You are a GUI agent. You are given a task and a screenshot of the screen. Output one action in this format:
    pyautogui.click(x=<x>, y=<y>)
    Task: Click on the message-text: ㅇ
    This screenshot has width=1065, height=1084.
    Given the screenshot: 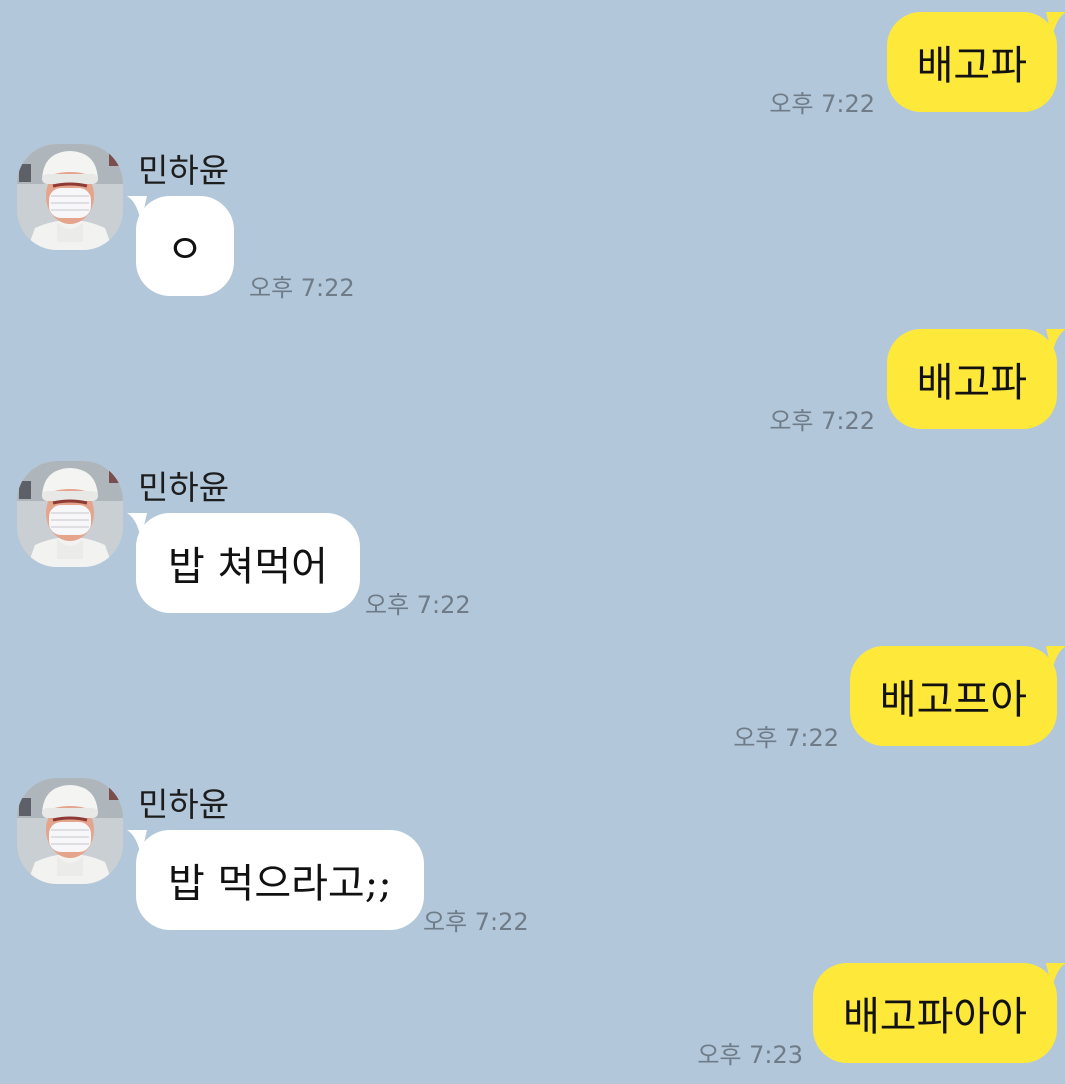 What is the action you would take?
    pyautogui.click(x=185, y=250)
    